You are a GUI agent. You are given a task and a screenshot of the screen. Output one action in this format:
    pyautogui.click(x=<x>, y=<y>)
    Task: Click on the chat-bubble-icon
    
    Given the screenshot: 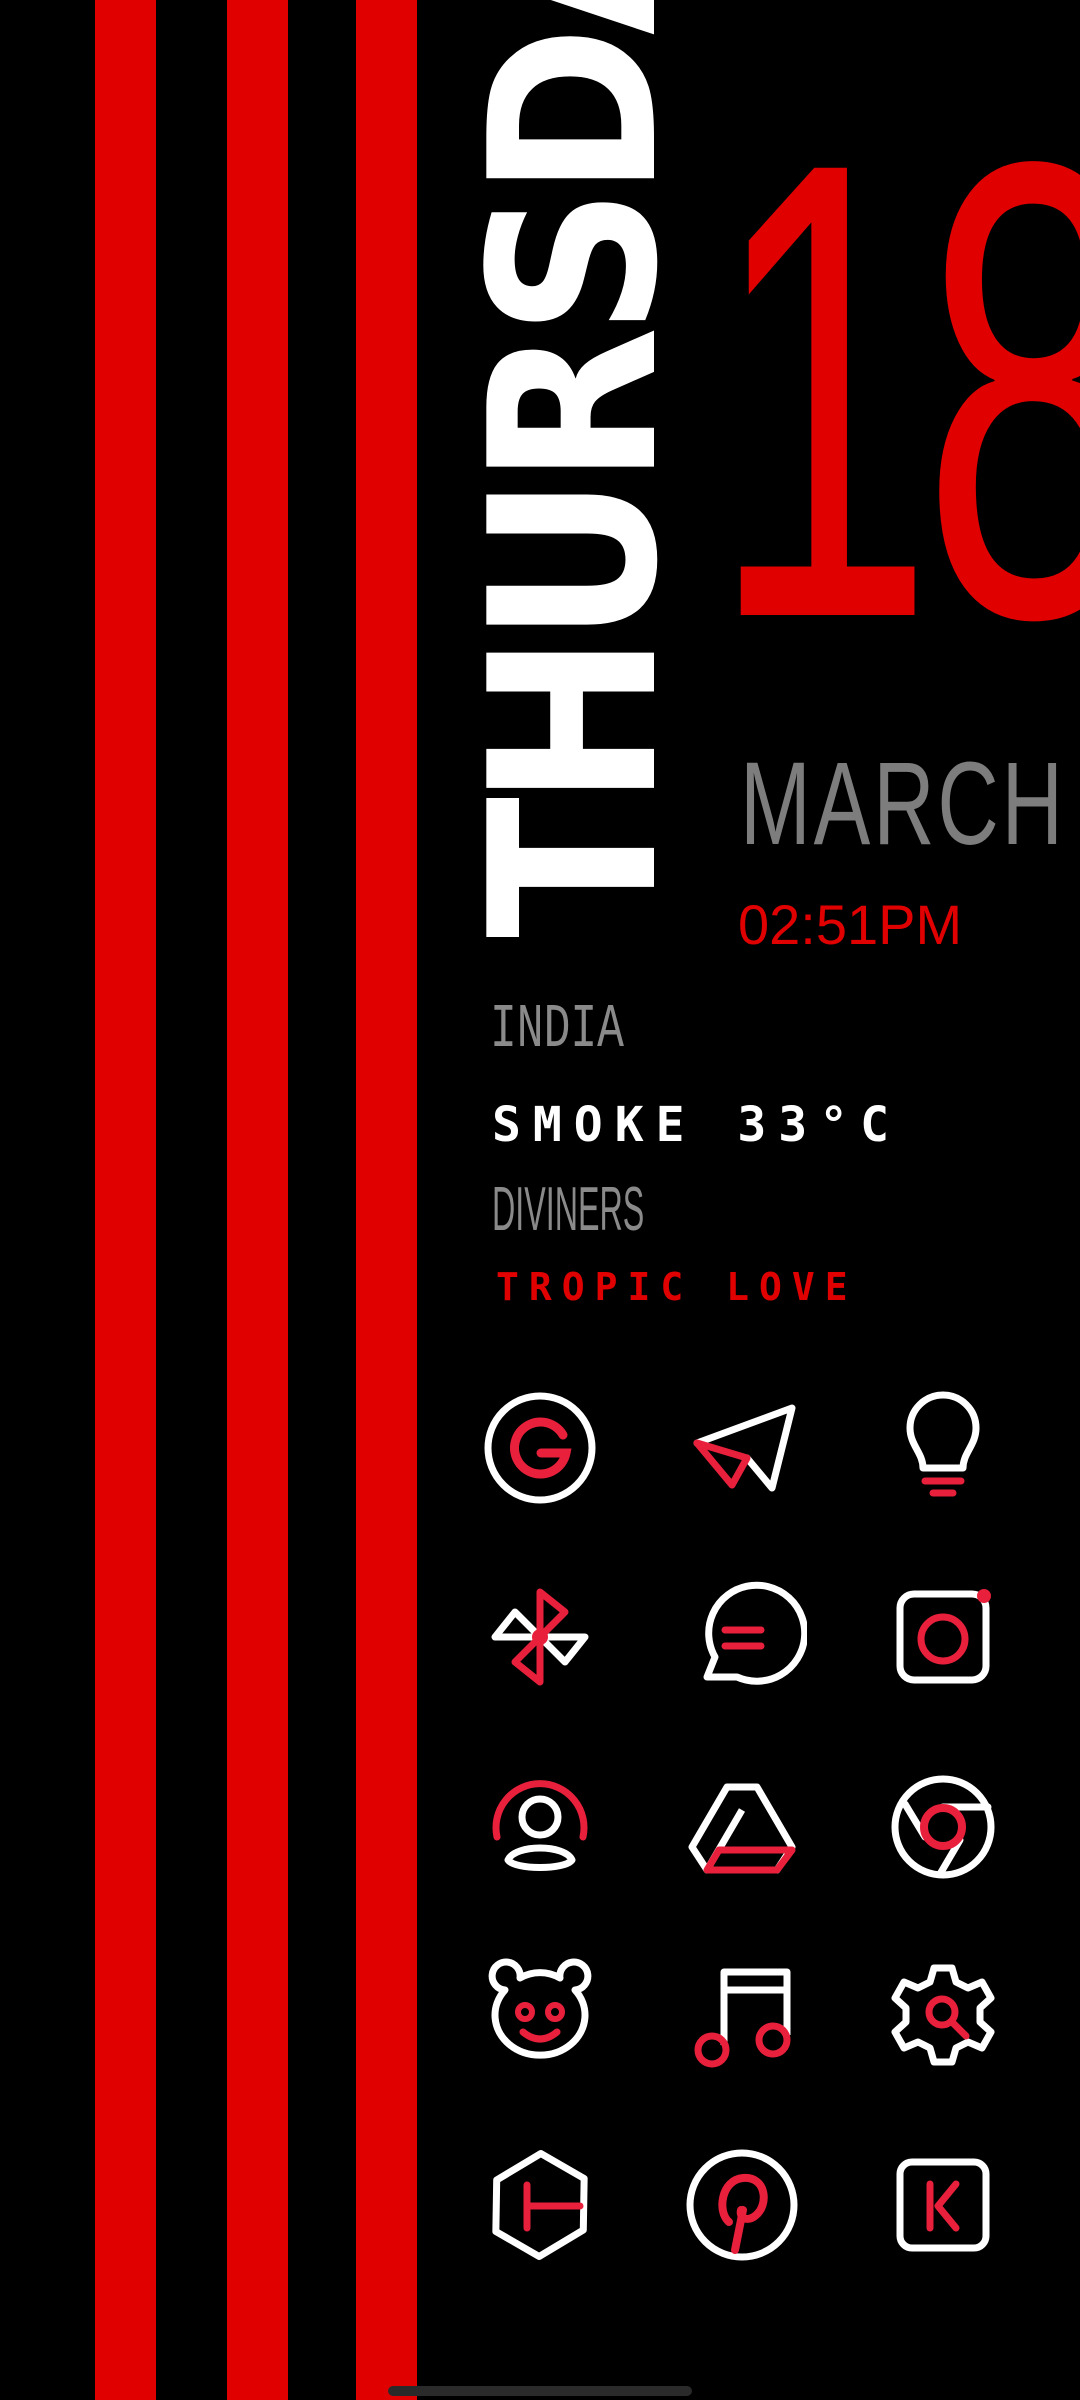 What is the action you would take?
    pyautogui.click(x=742, y=1637)
    